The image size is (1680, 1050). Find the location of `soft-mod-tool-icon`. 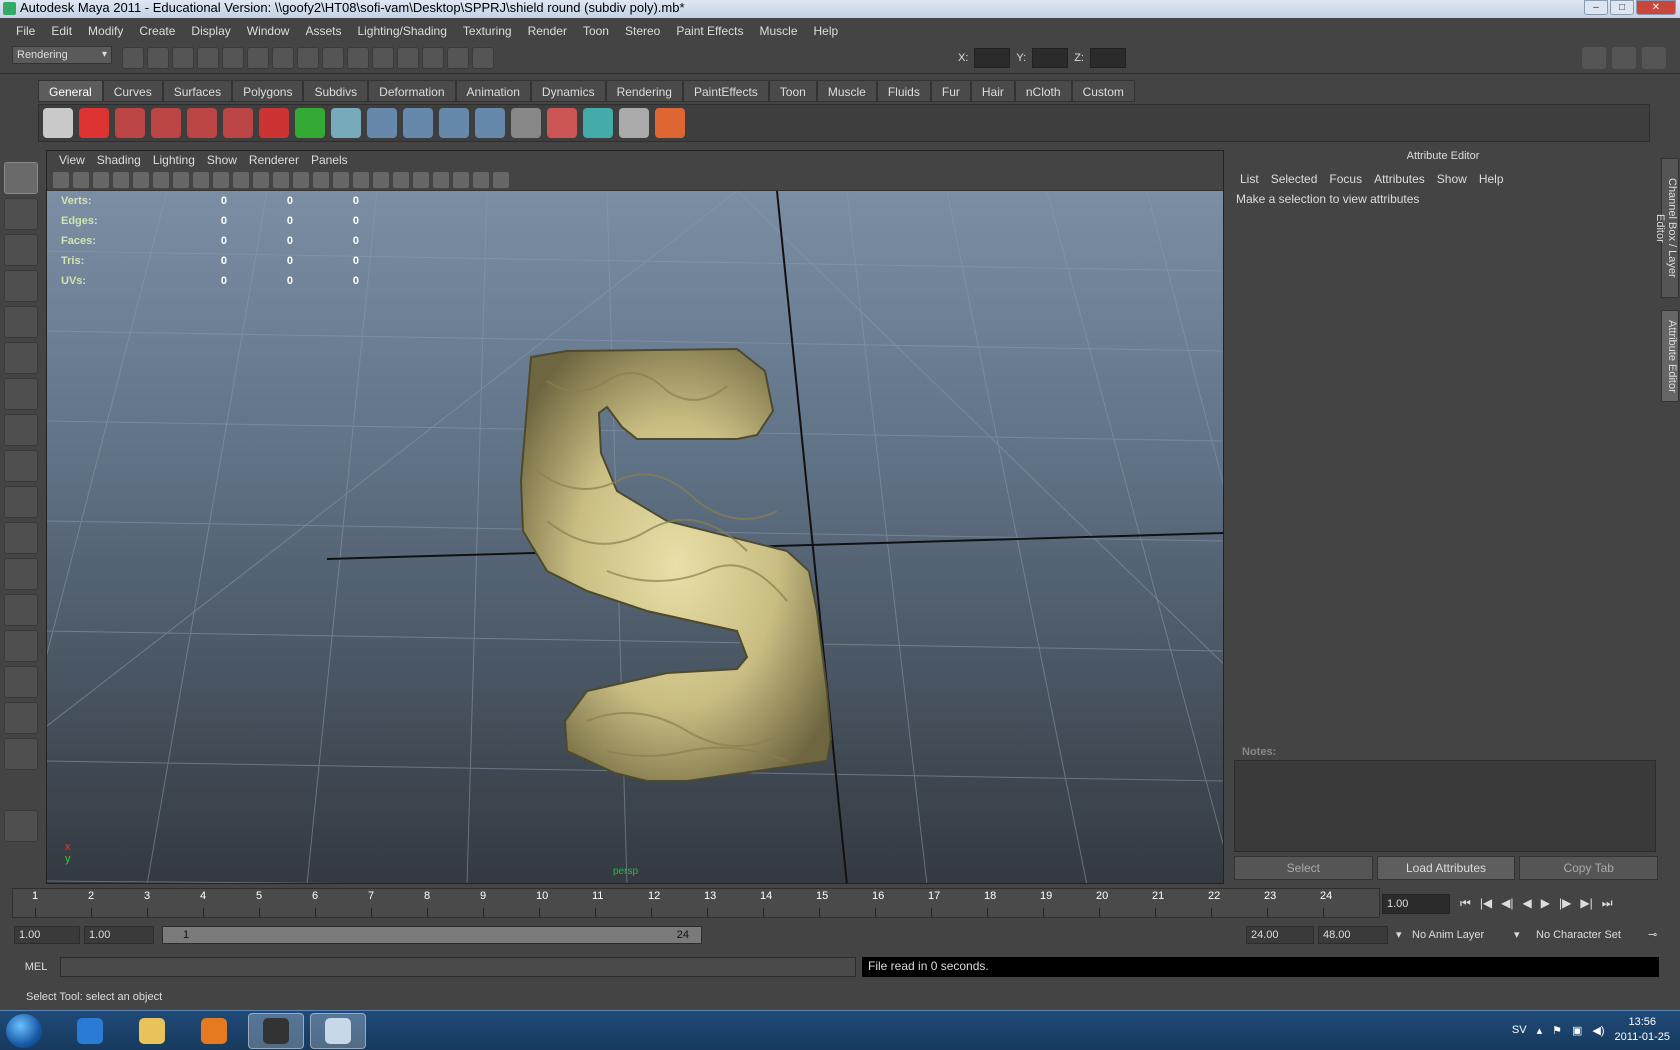

soft-mod-tool-icon is located at coordinates (21, 430).